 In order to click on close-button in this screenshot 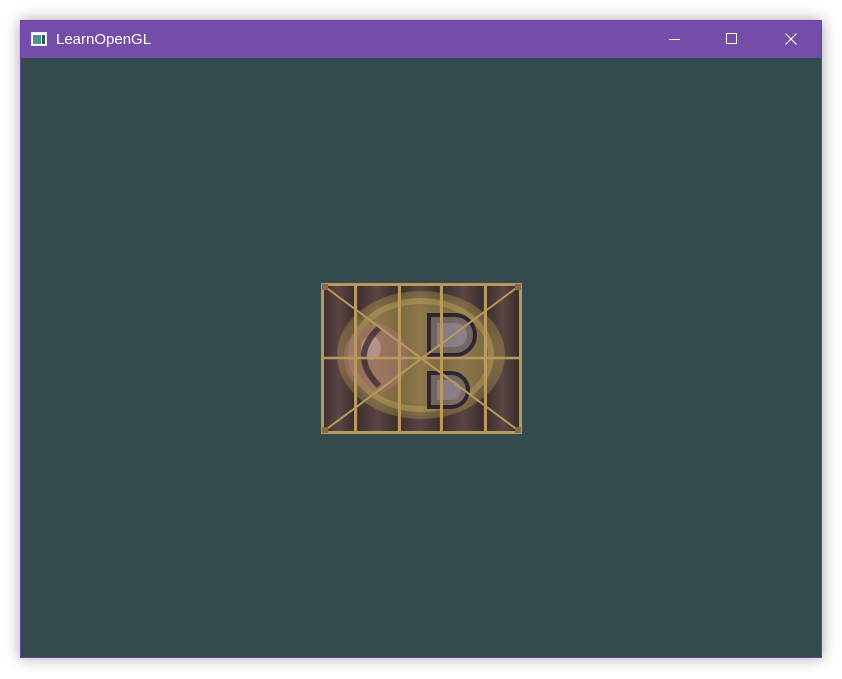, I will do `click(791, 39)`.